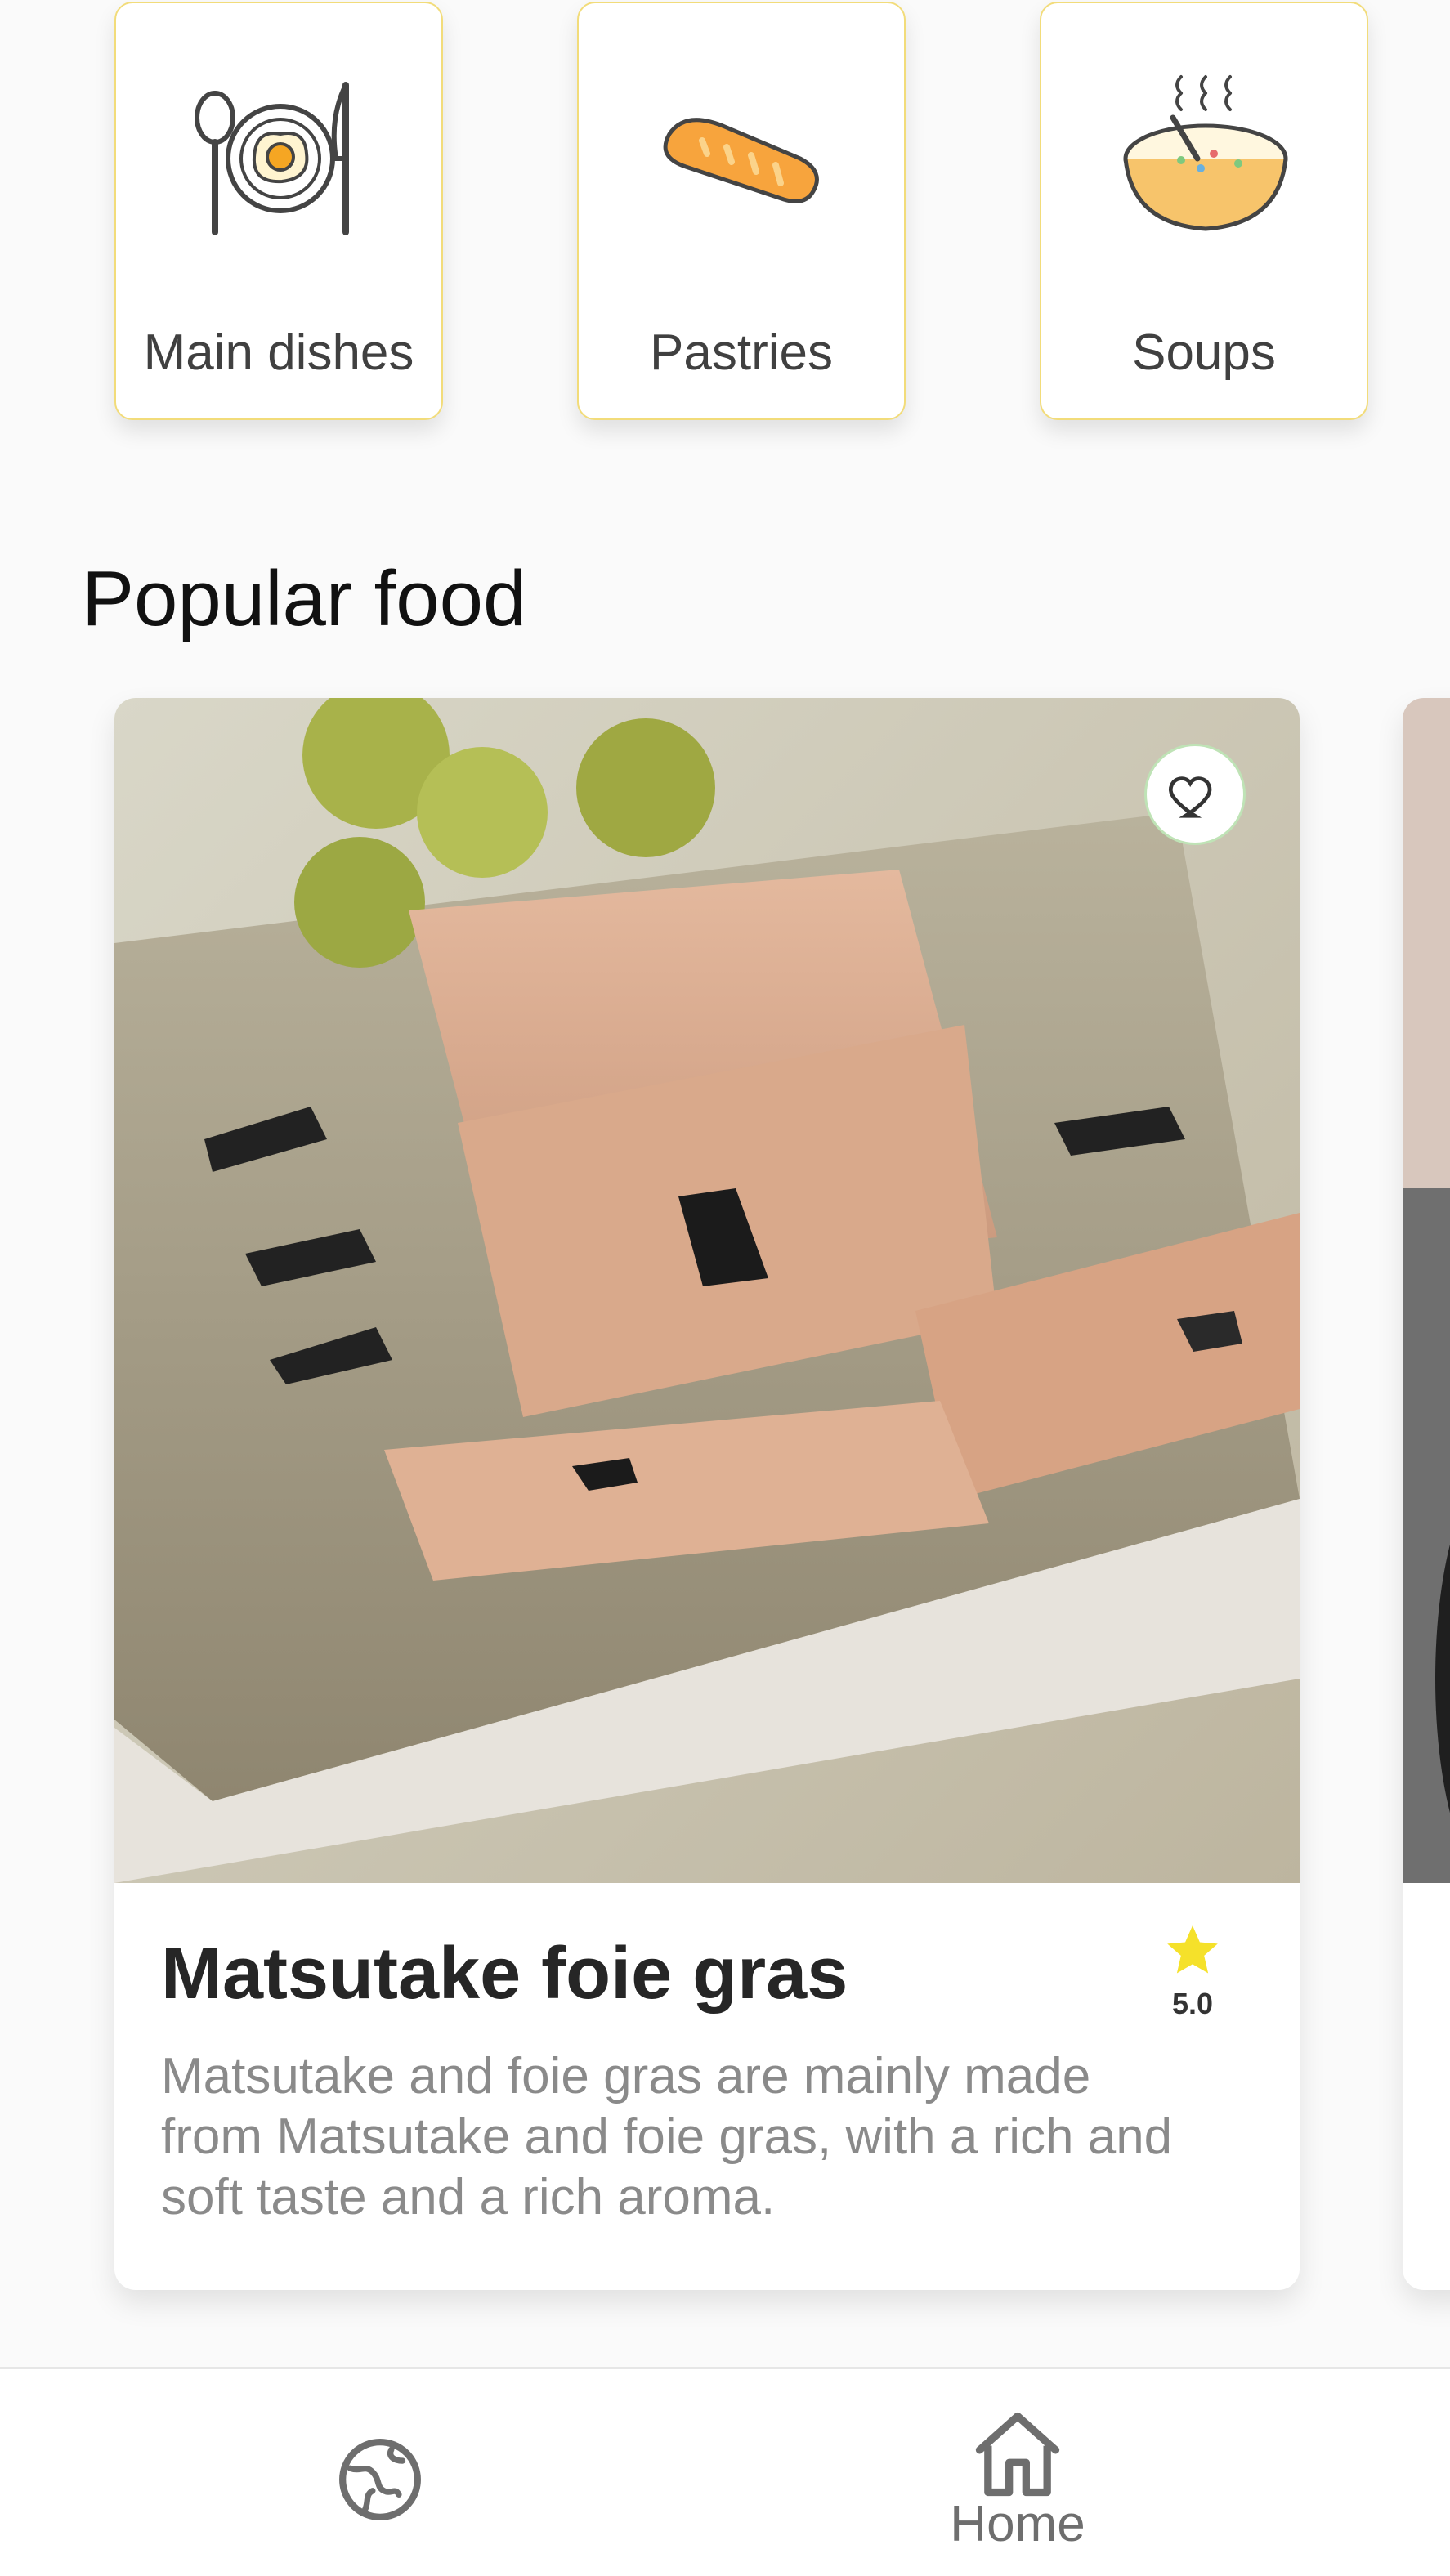 Image resolution: width=1450 pixels, height=2576 pixels. What do you see at coordinates (272, 158) in the screenshot?
I see `plate-icon` at bounding box center [272, 158].